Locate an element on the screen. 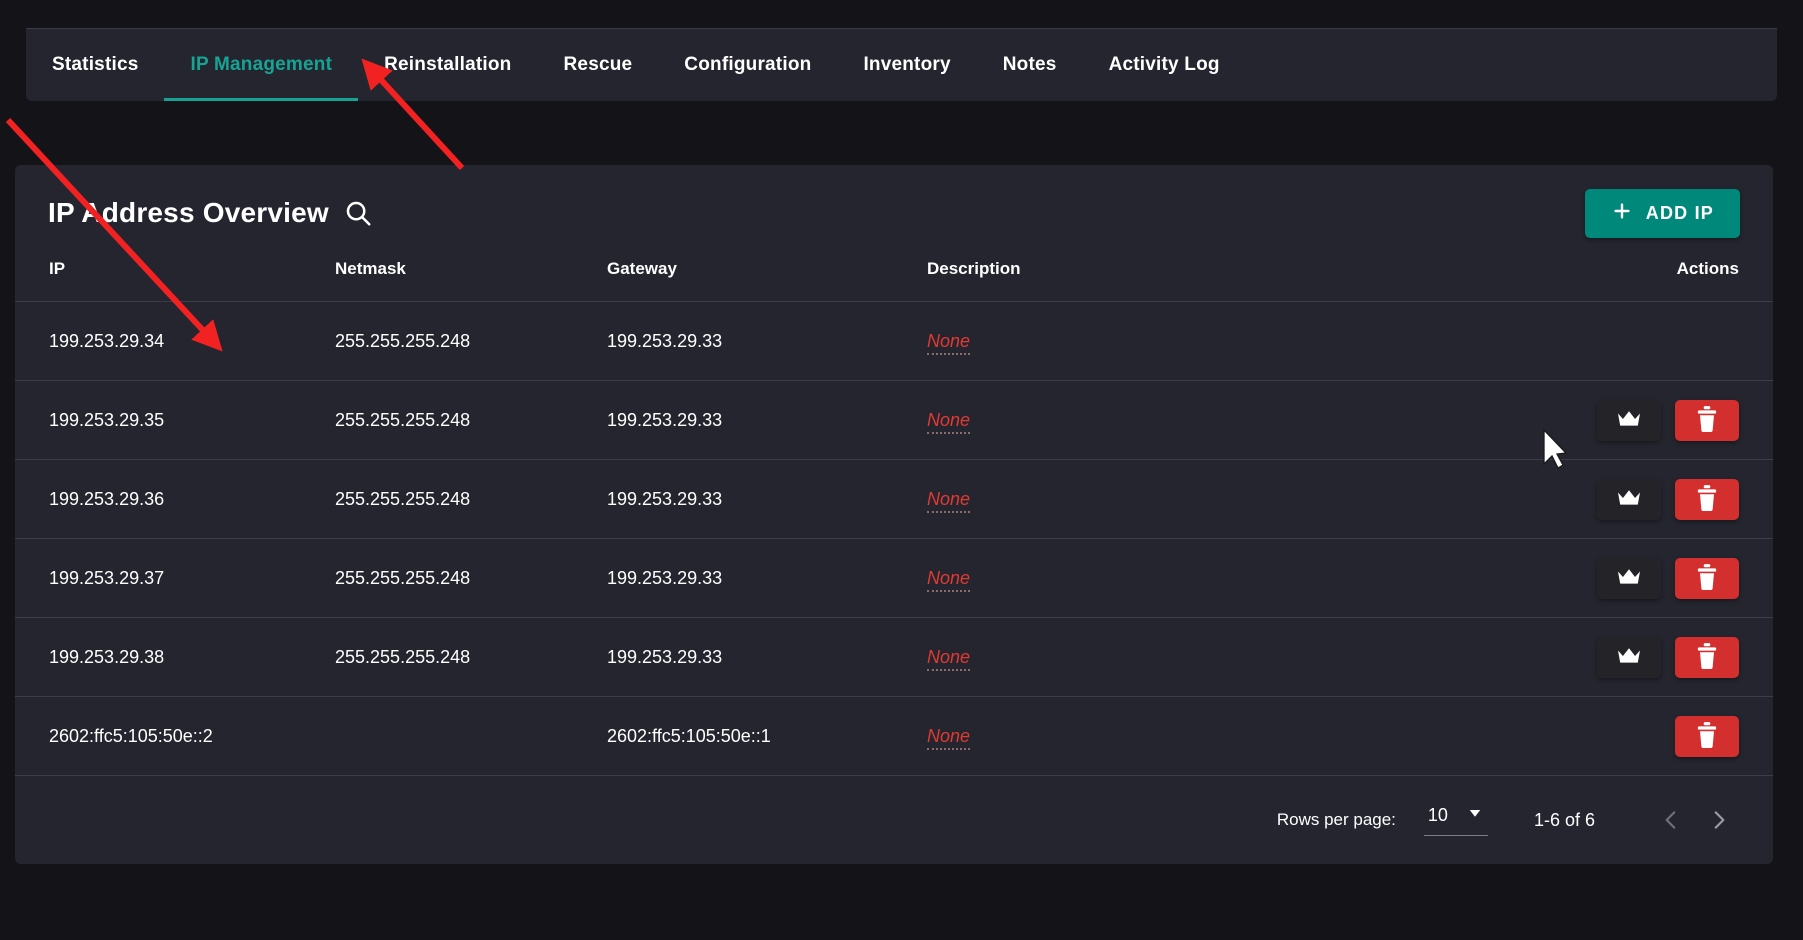 This screenshot has height=940, width=1803. cell-ip: 199.253.29.37 is located at coordinates (175, 578).